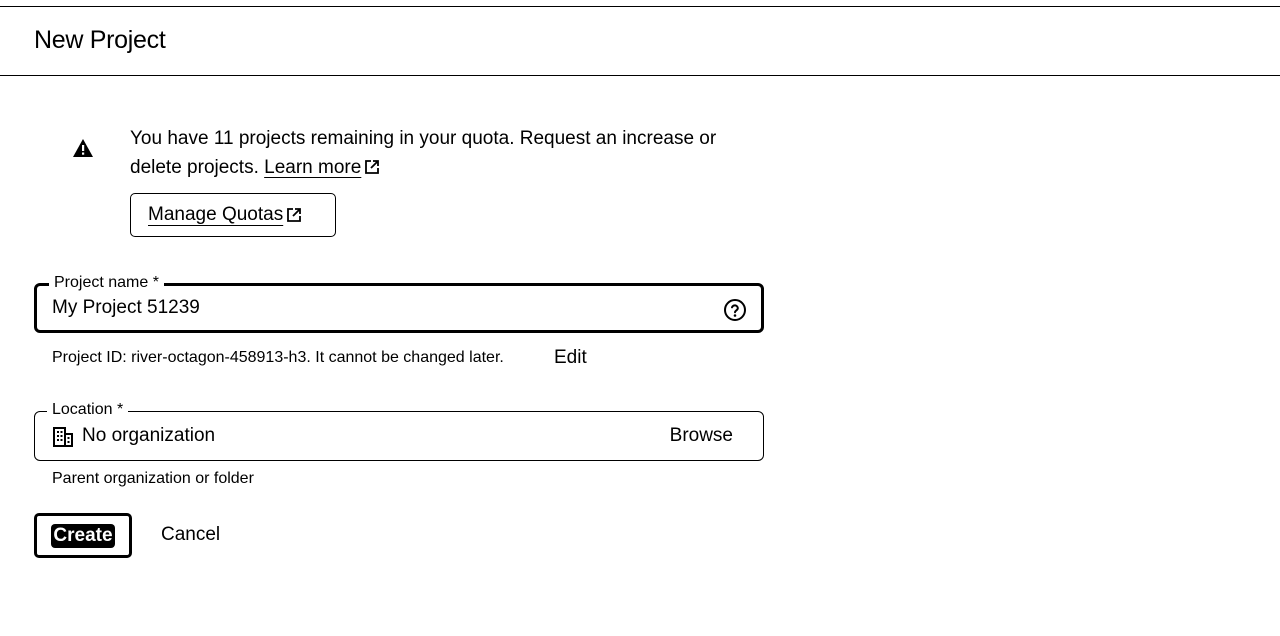 The width and height of the screenshot is (1280, 636). Describe the element at coordinates (570, 358) in the screenshot. I see `edit-project-id-button: Edit` at that location.